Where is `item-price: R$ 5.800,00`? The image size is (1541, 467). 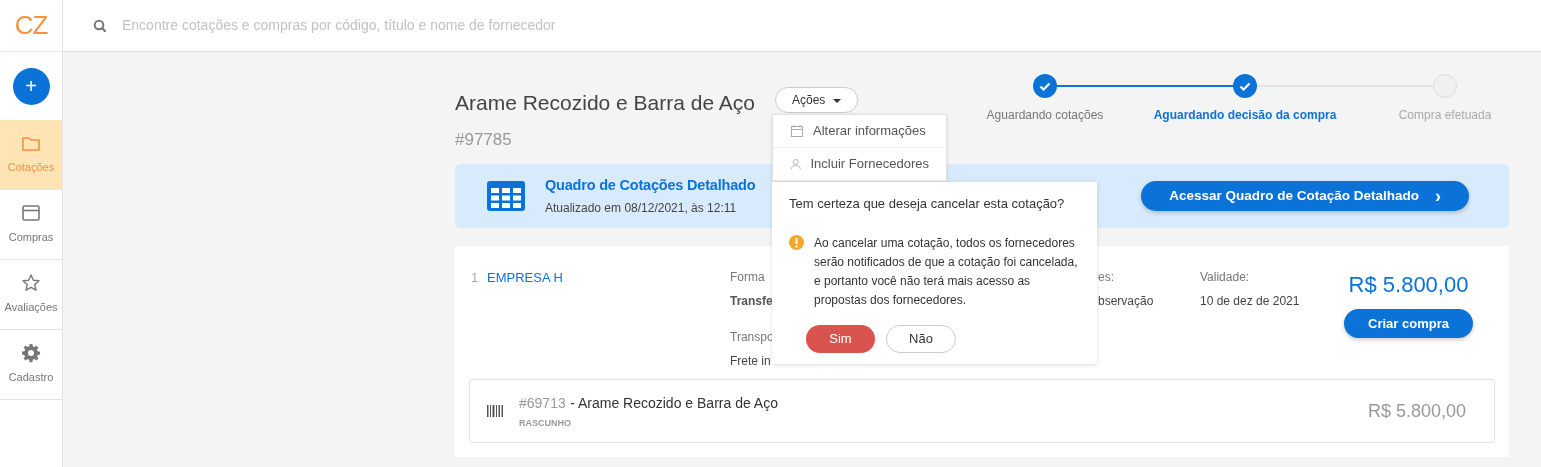
item-price: R$ 5.800,00 is located at coordinates (1416, 411).